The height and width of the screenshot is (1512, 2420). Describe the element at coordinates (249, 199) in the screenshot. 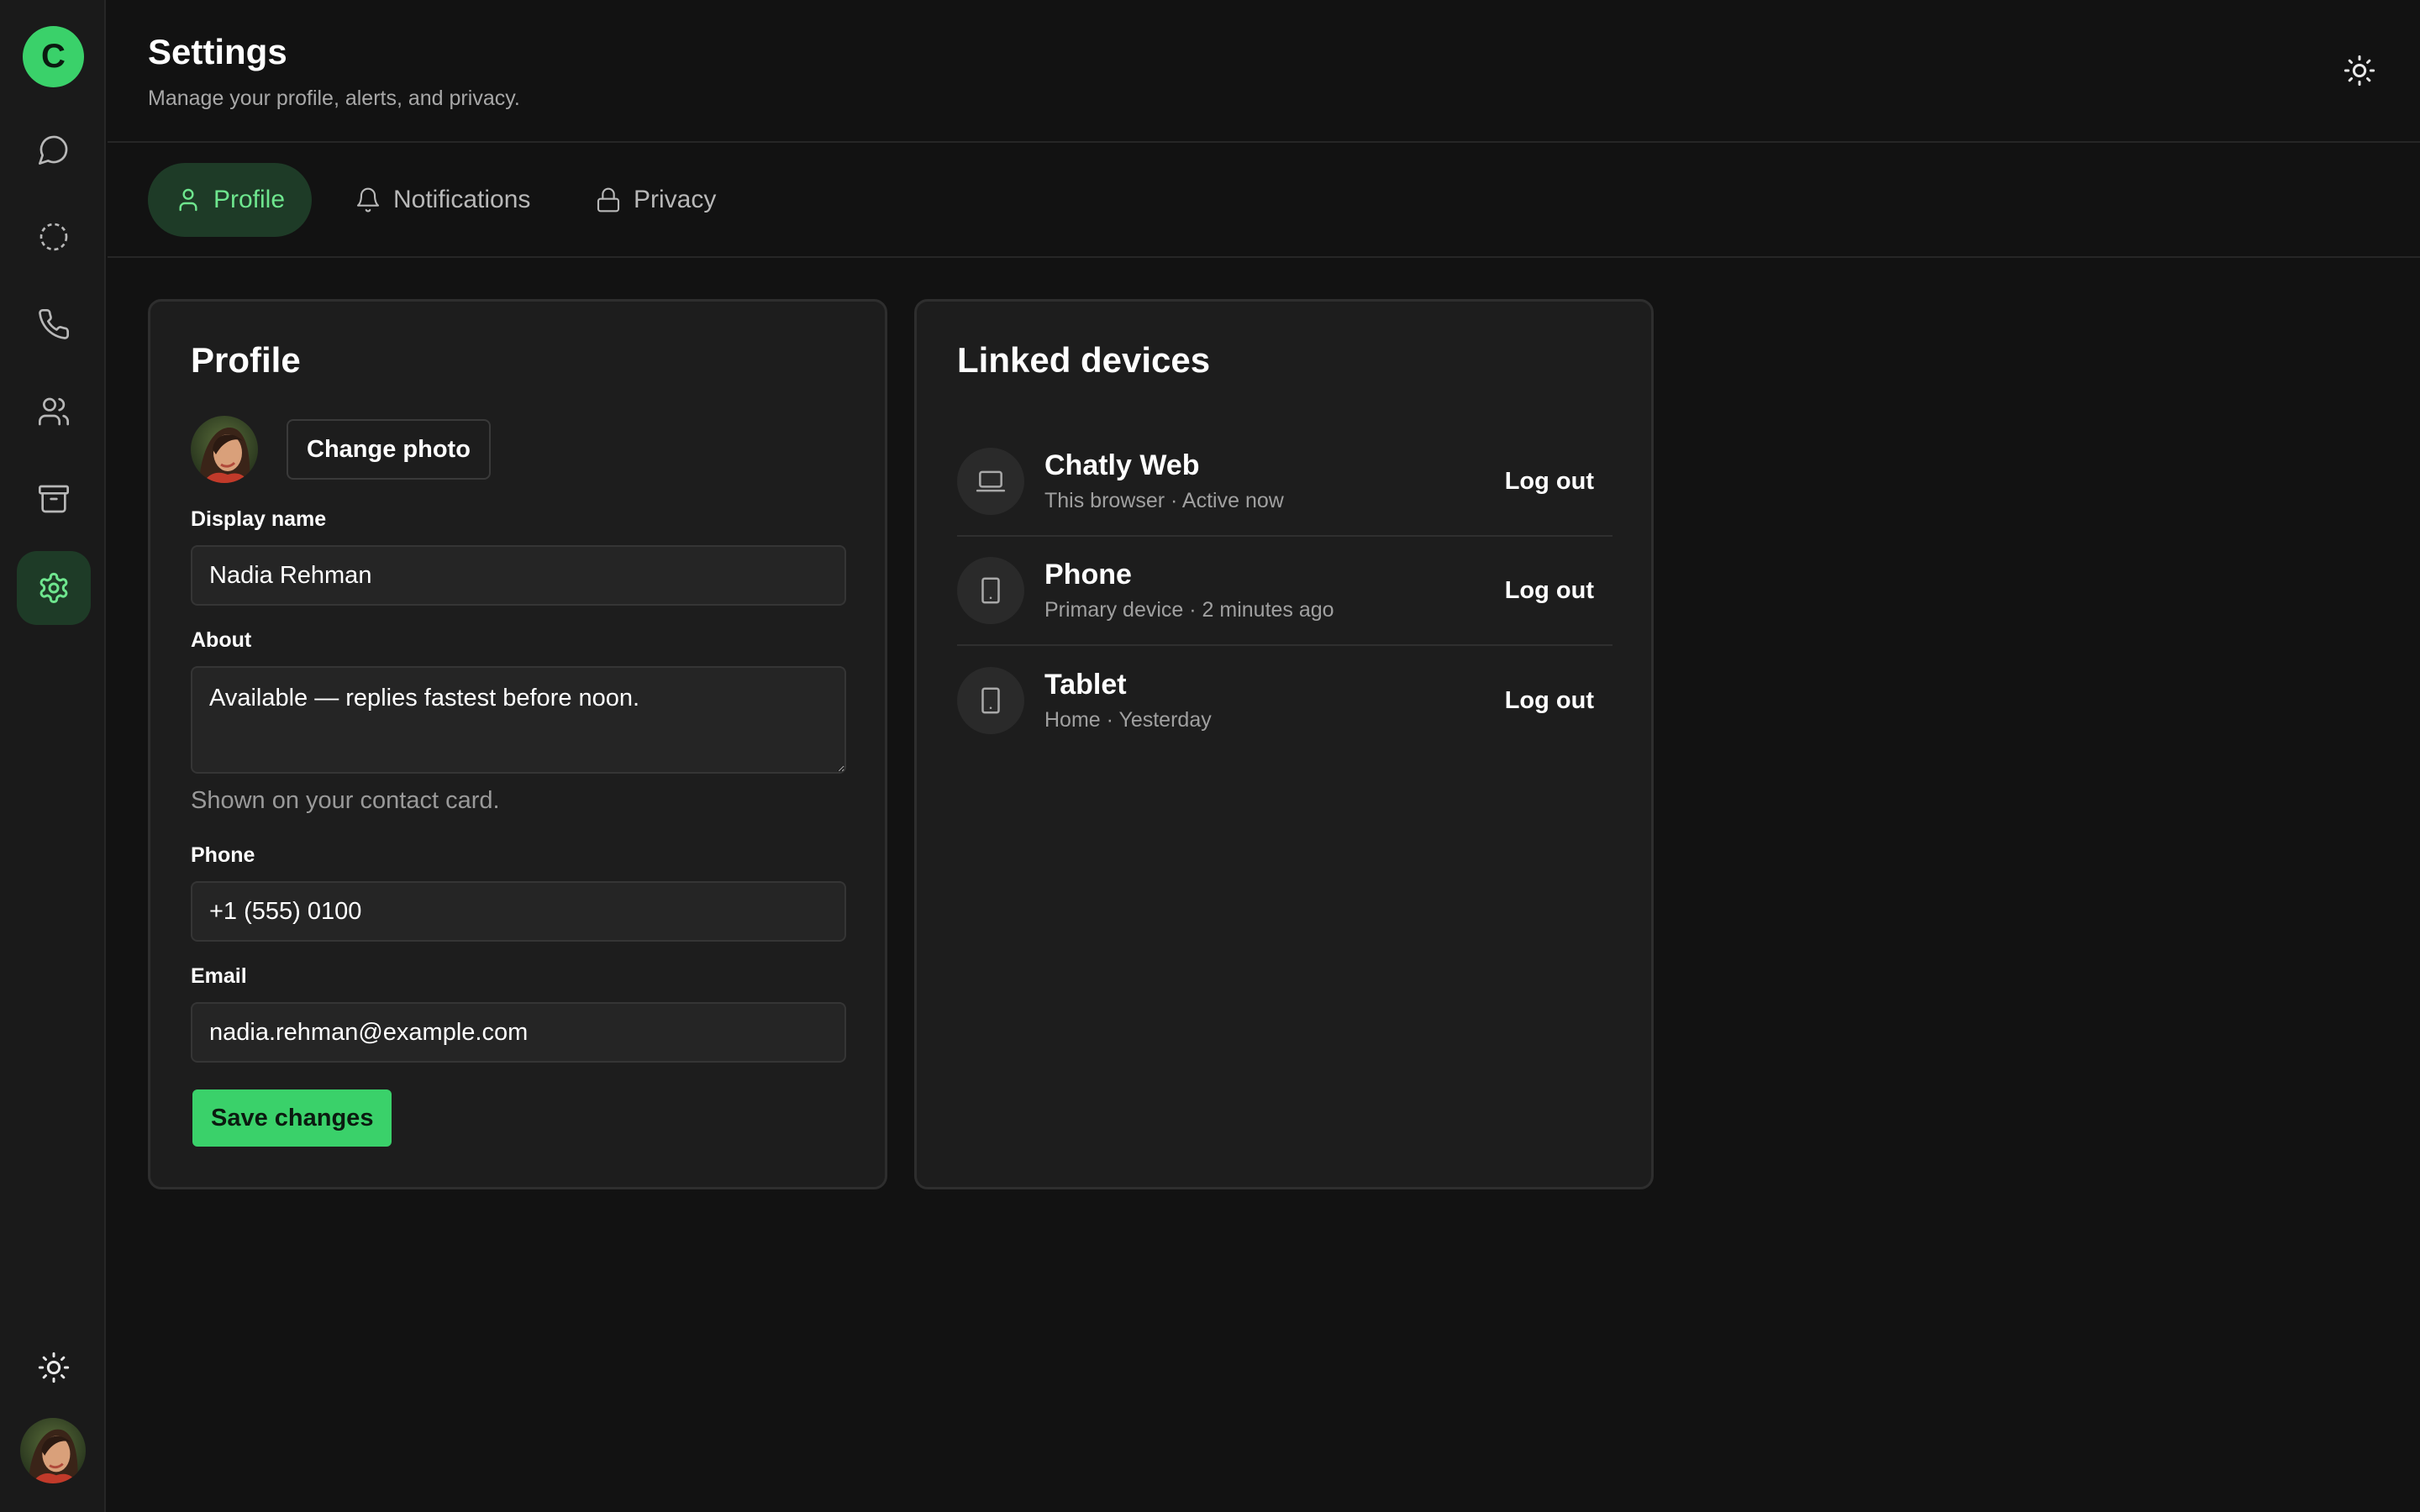

I see `tab-profile-label: Profile` at that location.